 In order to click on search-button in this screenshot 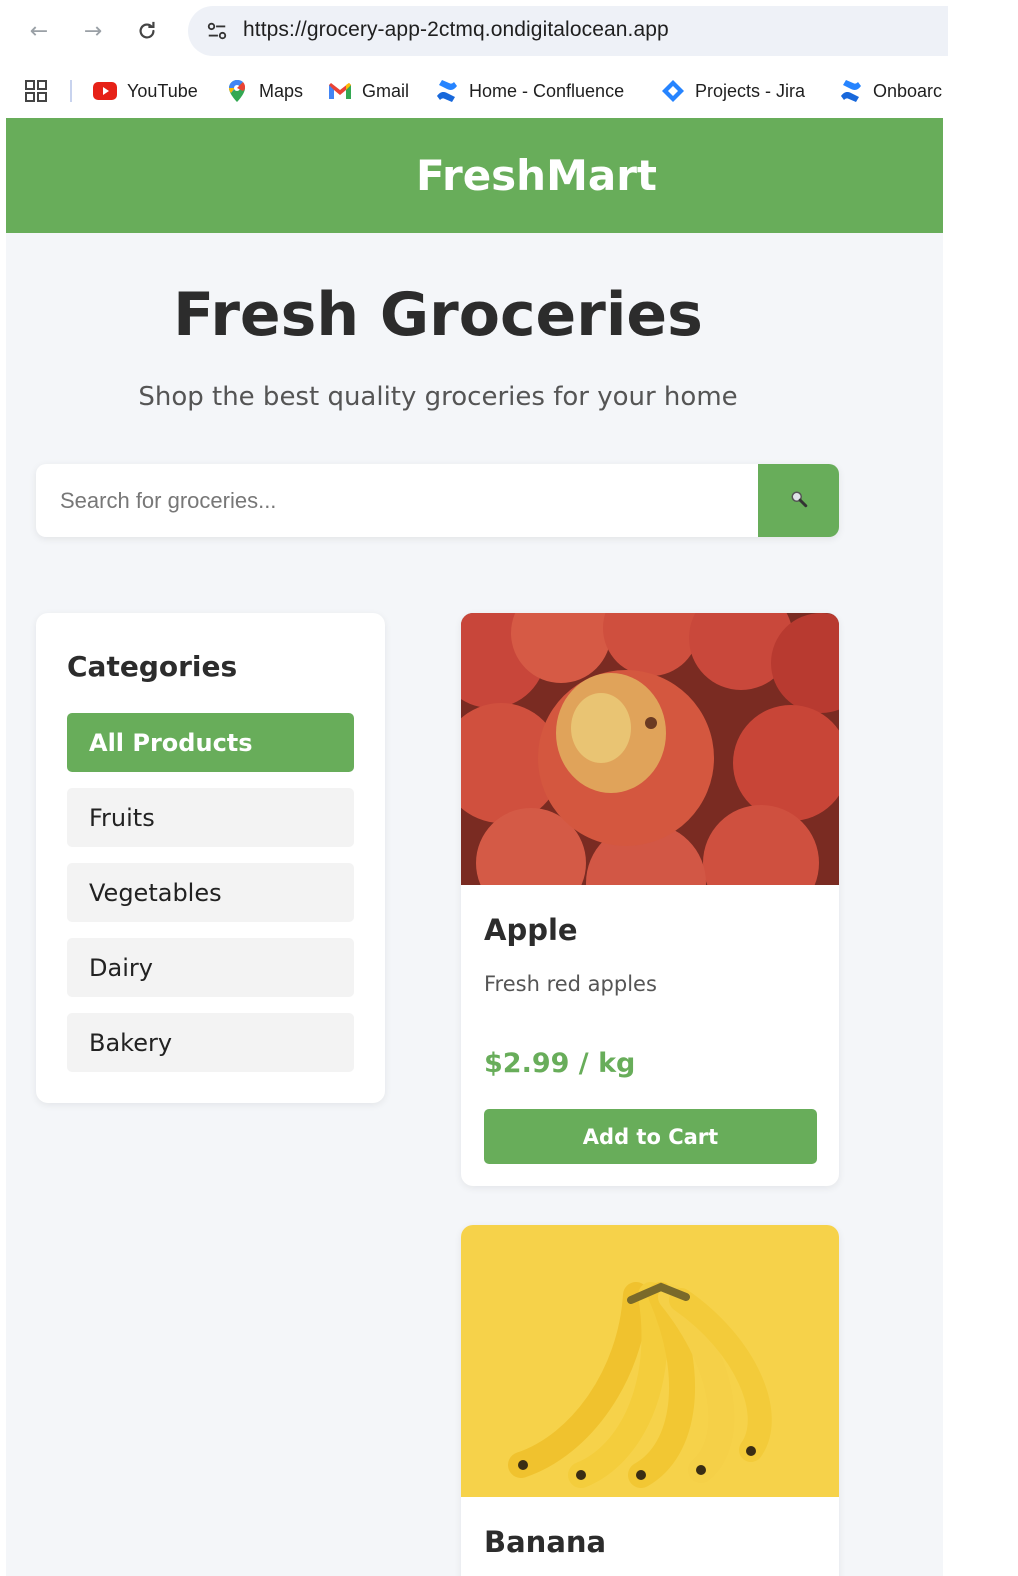, I will do `click(798, 500)`.